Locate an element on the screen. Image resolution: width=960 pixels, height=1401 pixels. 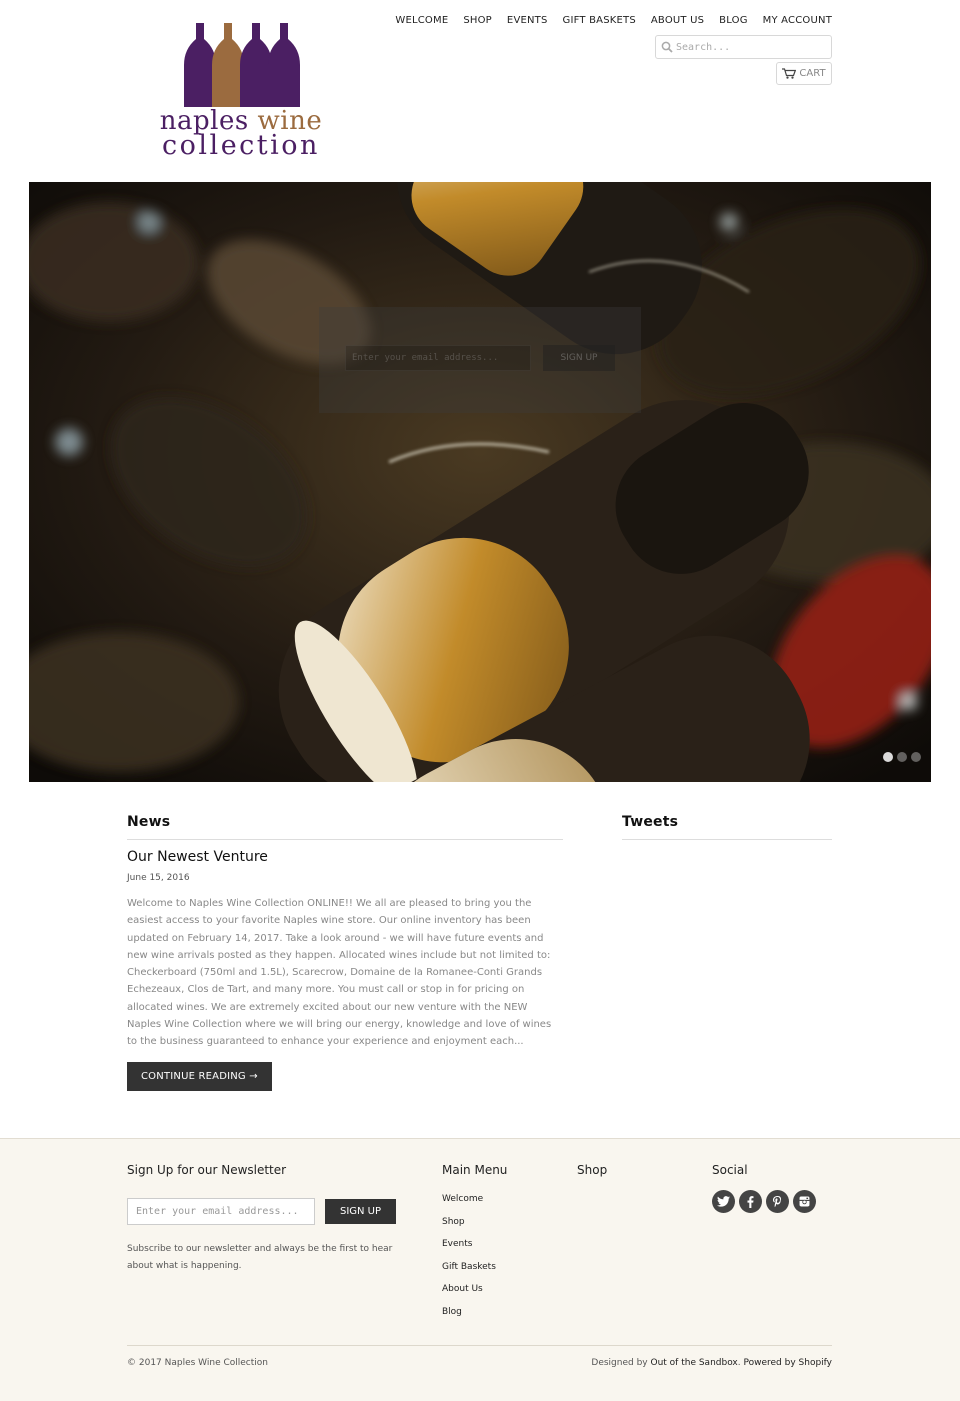
continue-reading-button: CONTINUE READING → is located at coordinates (199, 1076).